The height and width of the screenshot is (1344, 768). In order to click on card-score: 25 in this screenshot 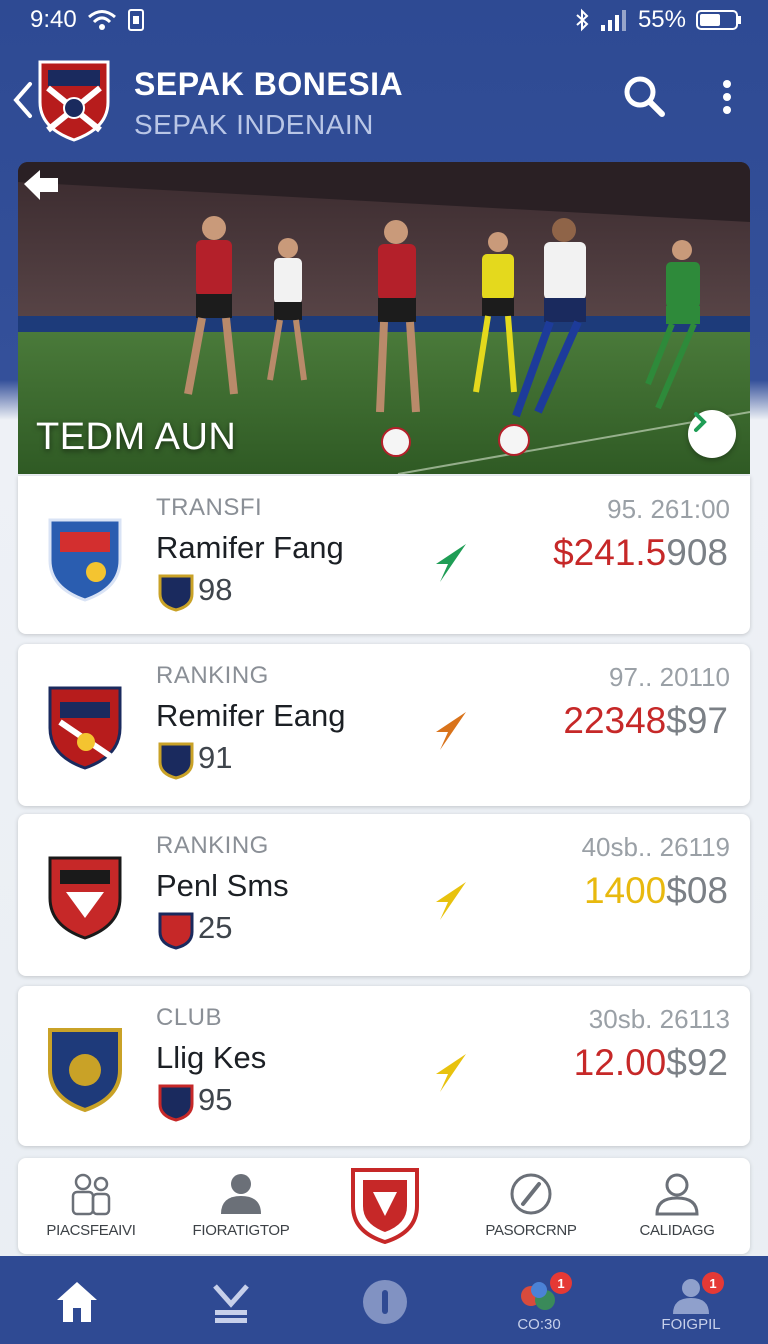, I will do `click(215, 927)`.